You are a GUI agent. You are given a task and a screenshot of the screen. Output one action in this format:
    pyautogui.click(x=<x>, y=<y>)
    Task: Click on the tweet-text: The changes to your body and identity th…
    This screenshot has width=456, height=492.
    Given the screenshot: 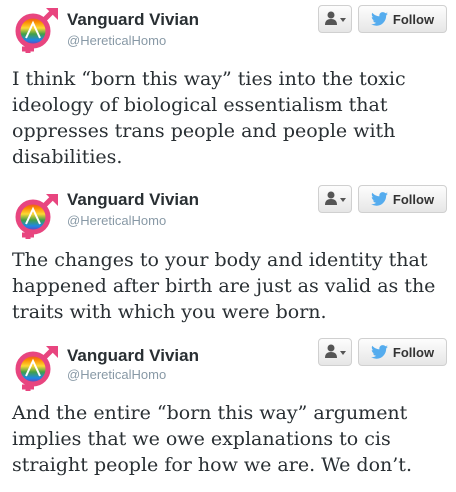 What is the action you would take?
    pyautogui.click(x=224, y=286)
    